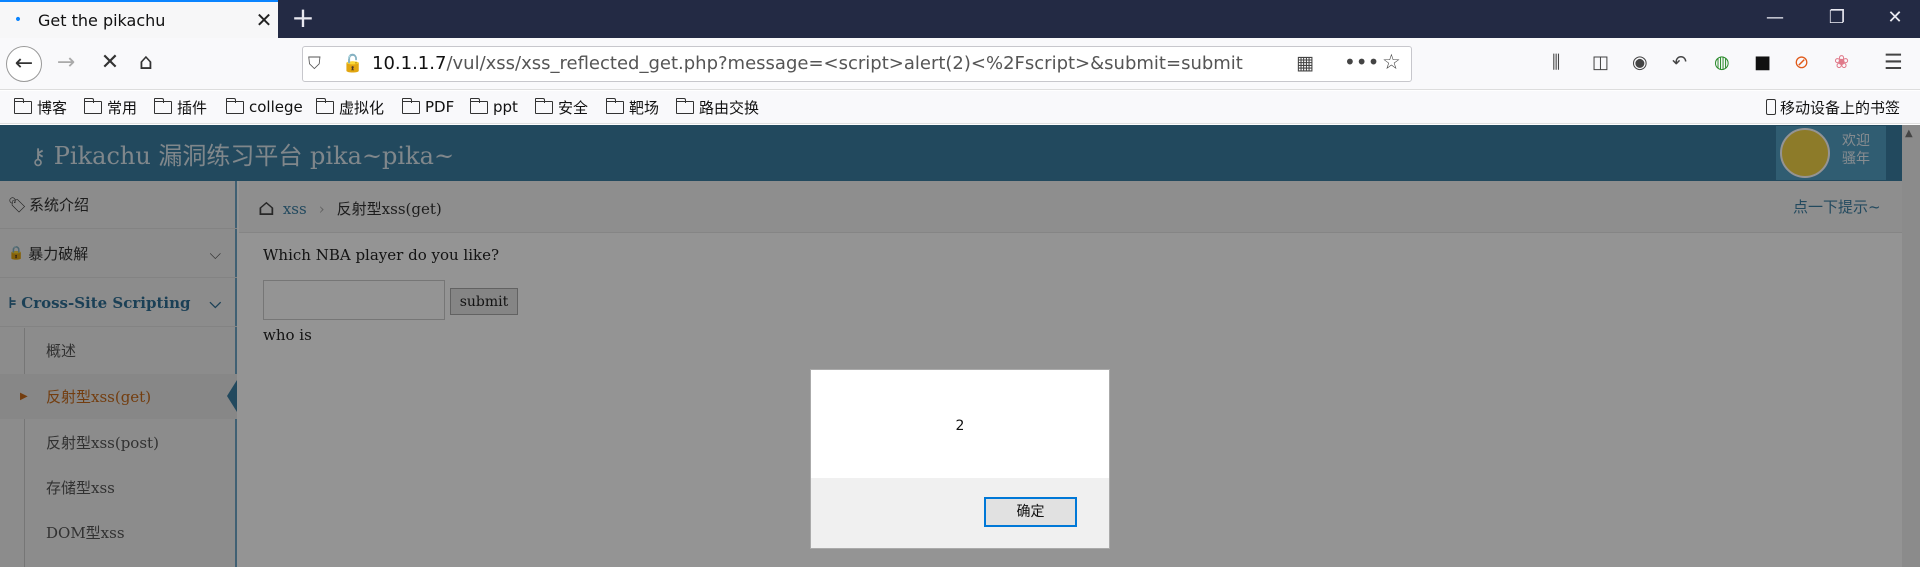 The height and width of the screenshot is (567, 1920). What do you see at coordinates (66, 64) in the screenshot?
I see `forward-button: →` at bounding box center [66, 64].